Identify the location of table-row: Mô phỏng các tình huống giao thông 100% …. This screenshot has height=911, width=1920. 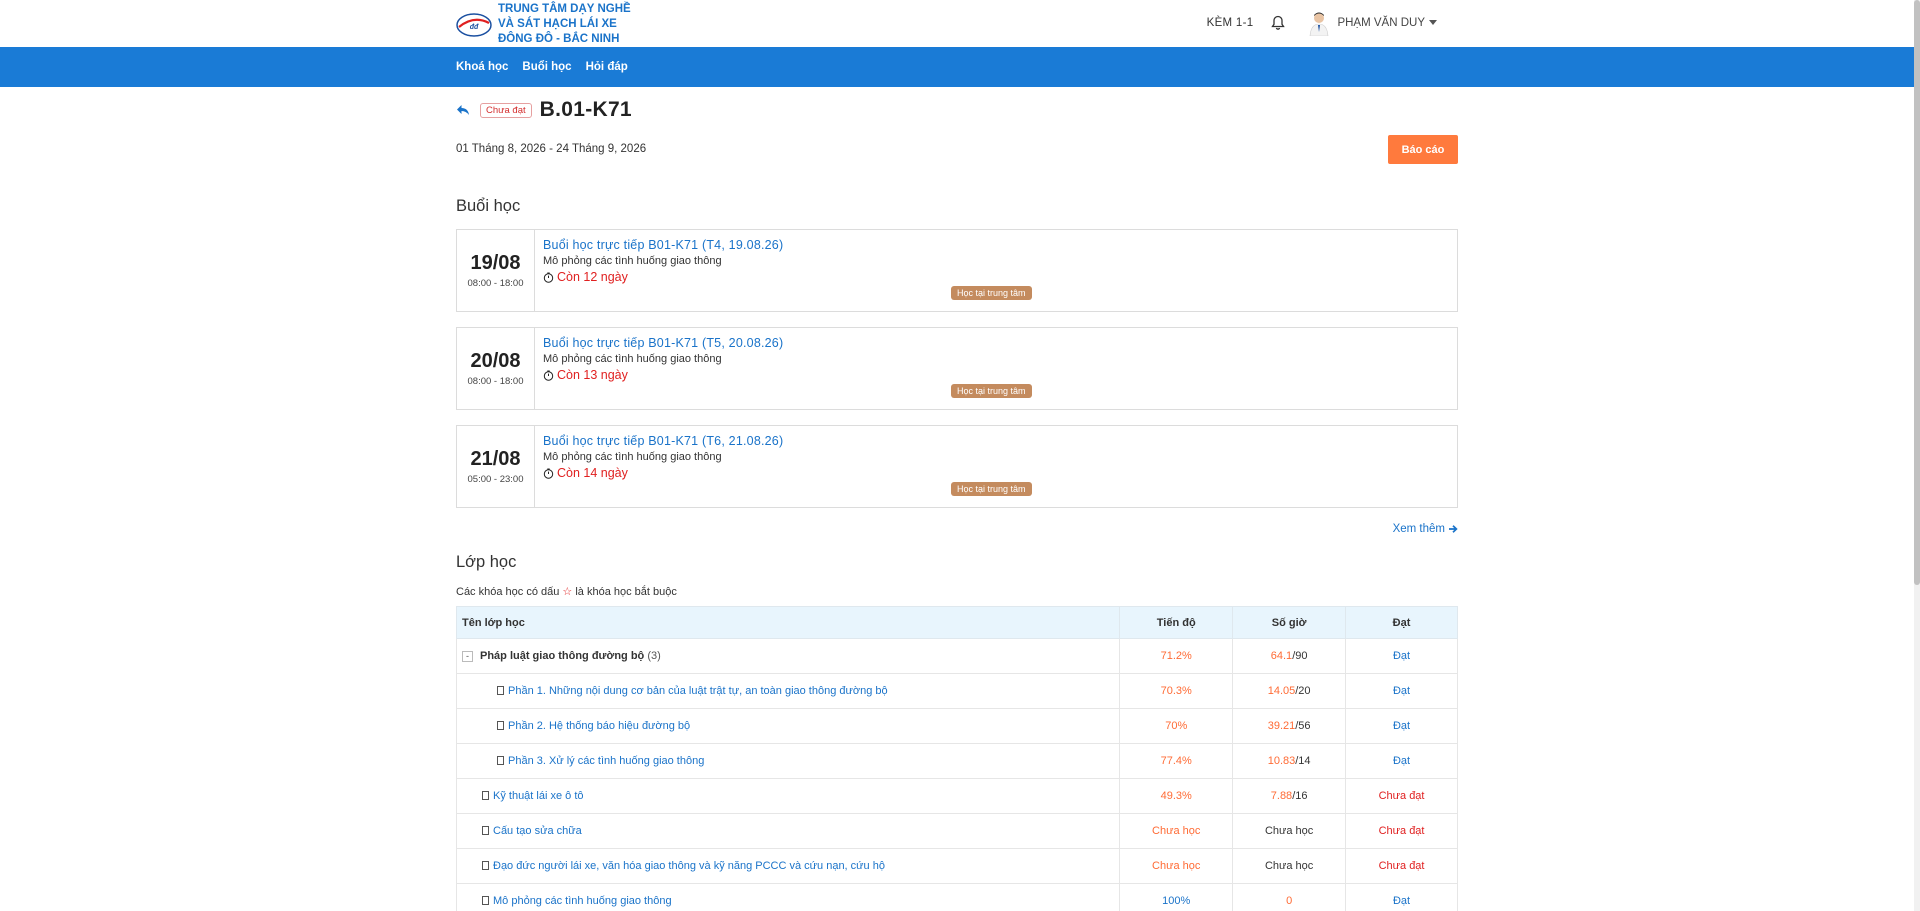
(956, 897).